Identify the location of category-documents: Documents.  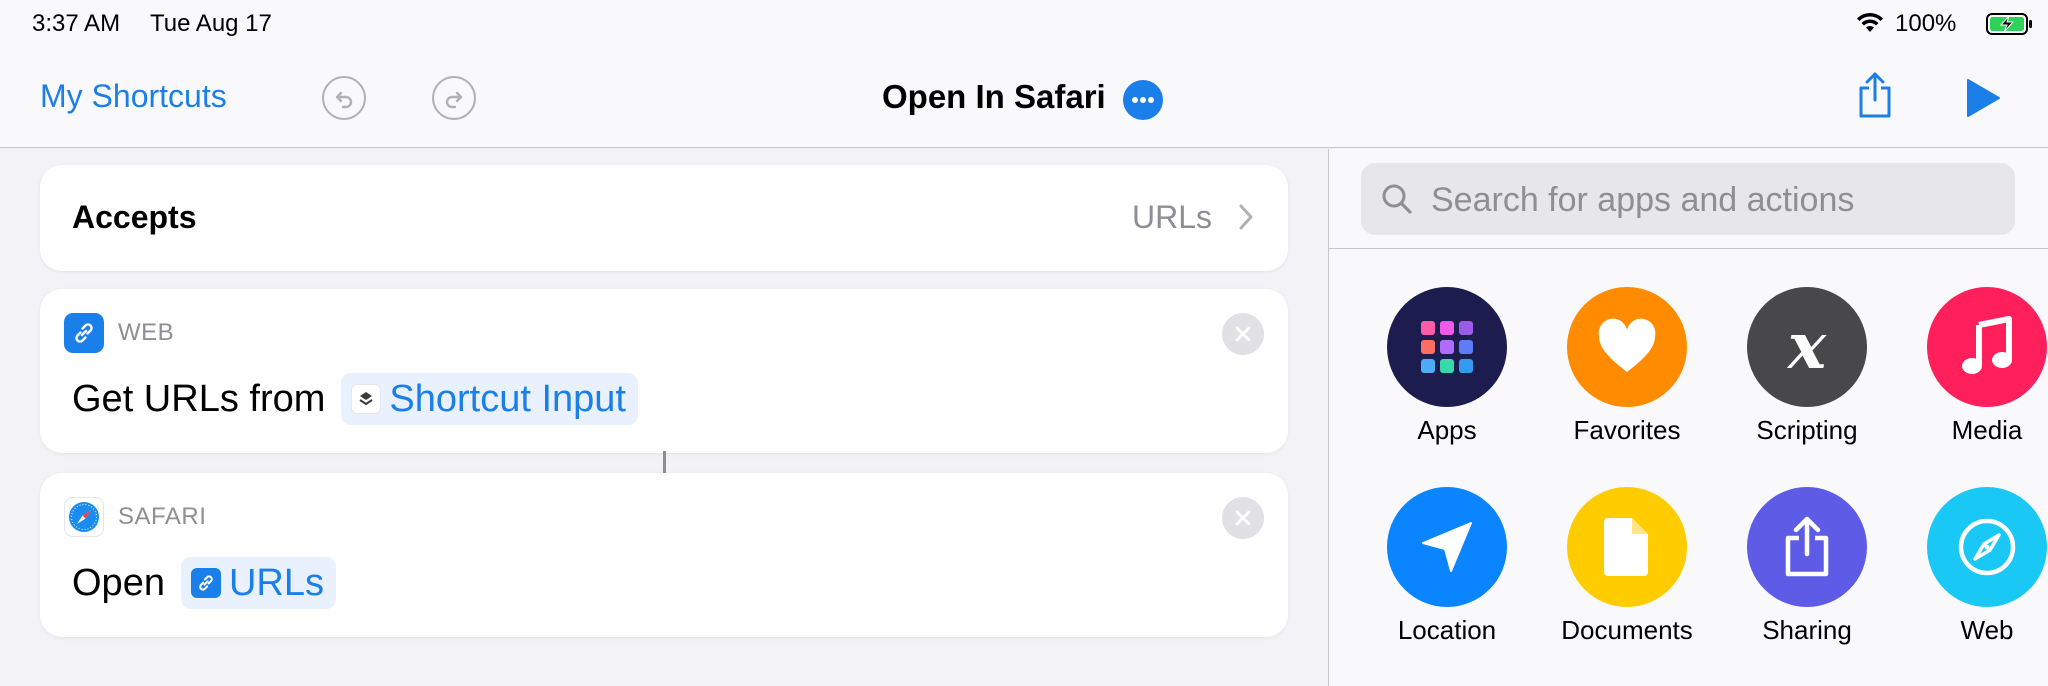
(1627, 566).